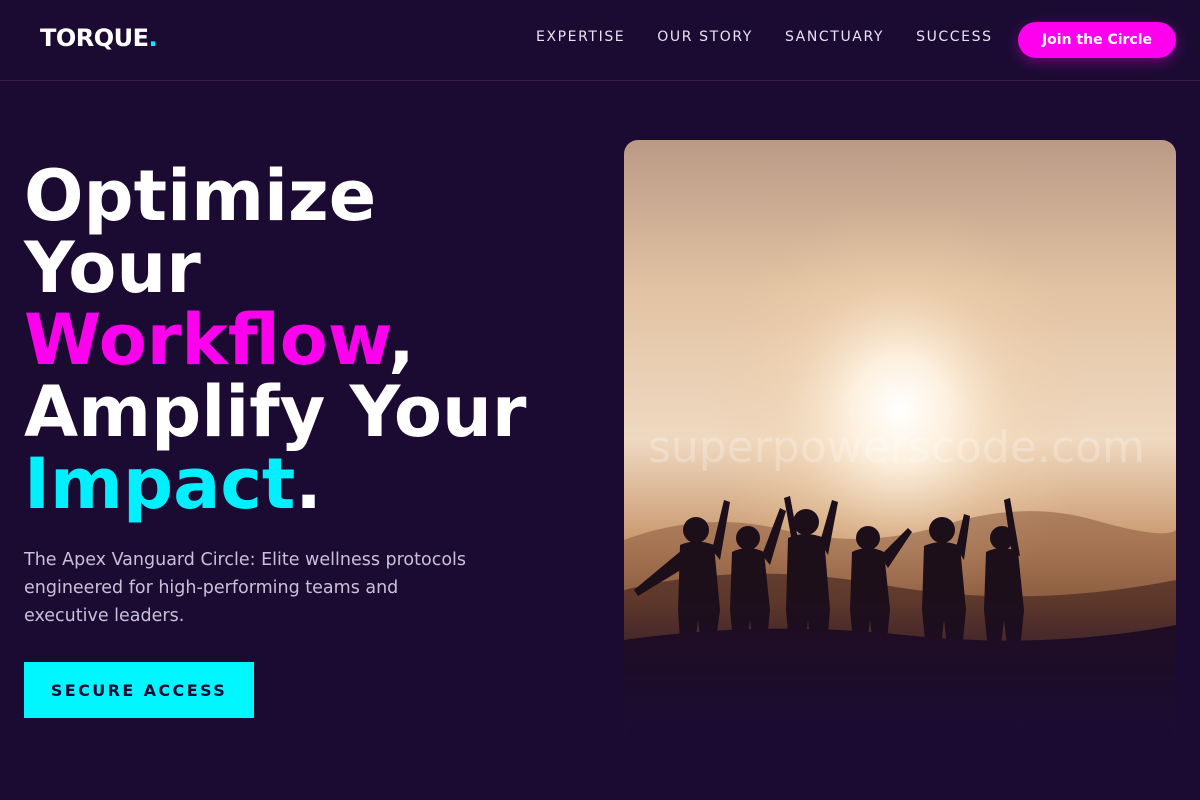 Image resolution: width=1200 pixels, height=800 pixels. What do you see at coordinates (580, 37) in the screenshot?
I see `nav-link-expertise: EXPERTISE` at bounding box center [580, 37].